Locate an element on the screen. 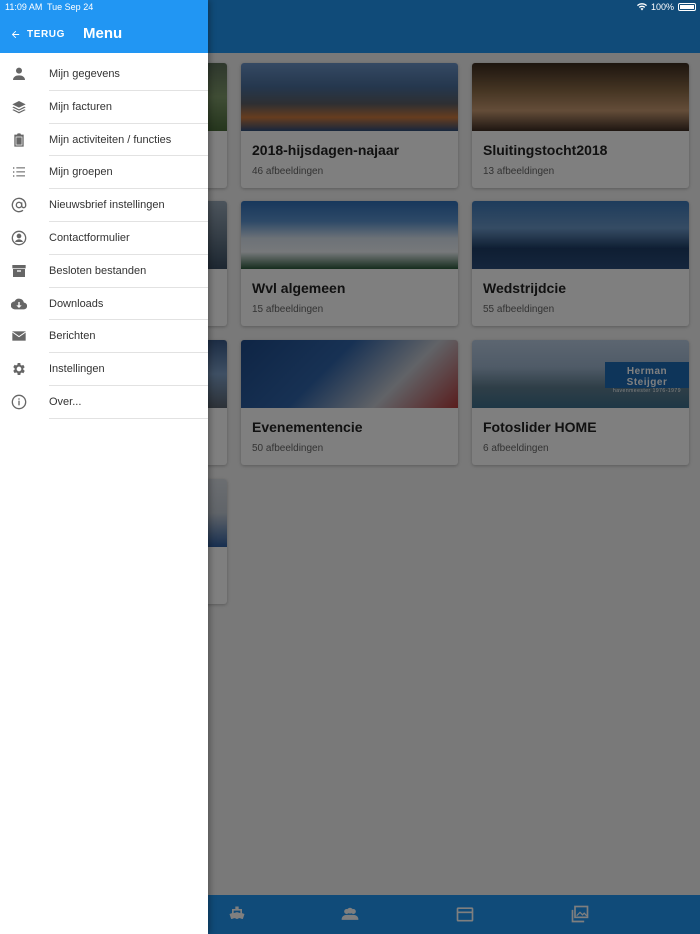 The height and width of the screenshot is (934, 700). divider is located at coordinates (128, 418).